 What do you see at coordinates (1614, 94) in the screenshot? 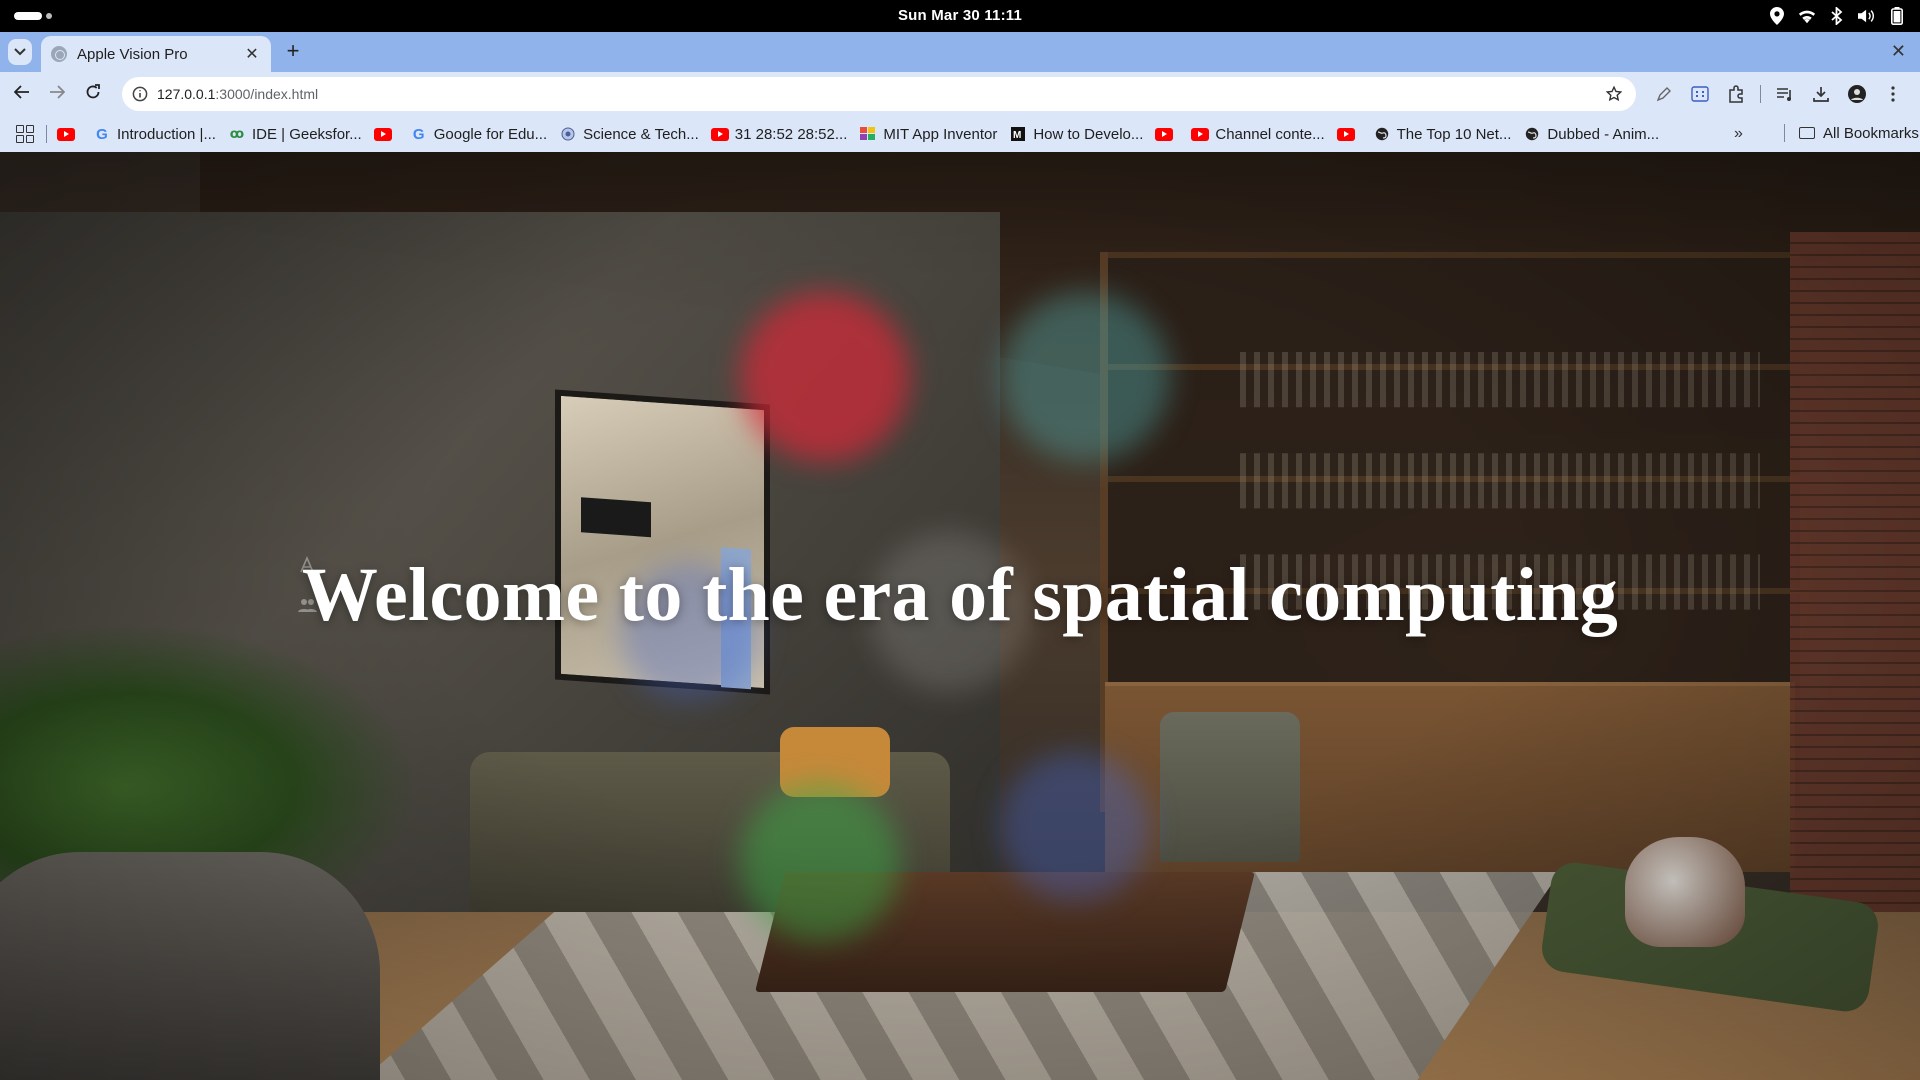
I see `bookmark-star-icon` at bounding box center [1614, 94].